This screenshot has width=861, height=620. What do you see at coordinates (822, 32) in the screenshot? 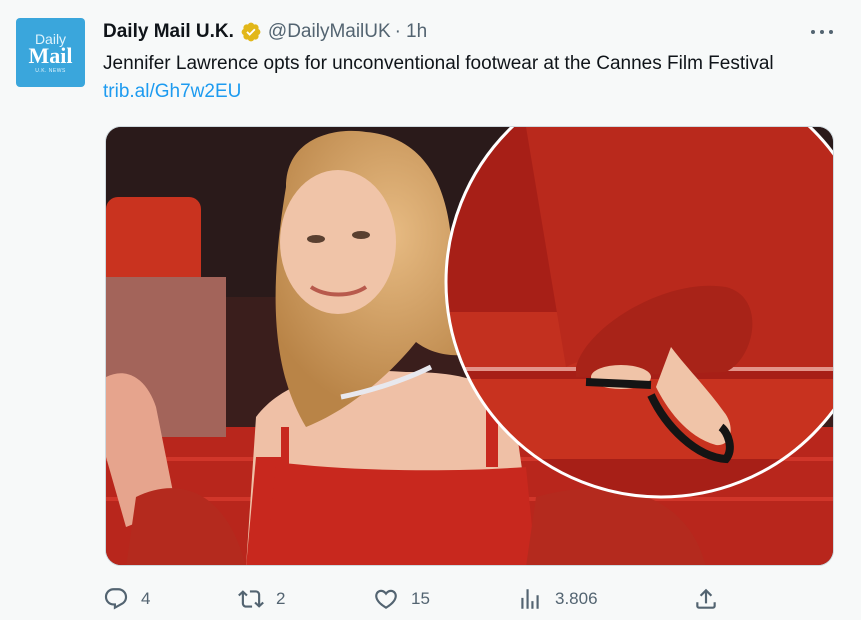
I see `more-options-icon` at bounding box center [822, 32].